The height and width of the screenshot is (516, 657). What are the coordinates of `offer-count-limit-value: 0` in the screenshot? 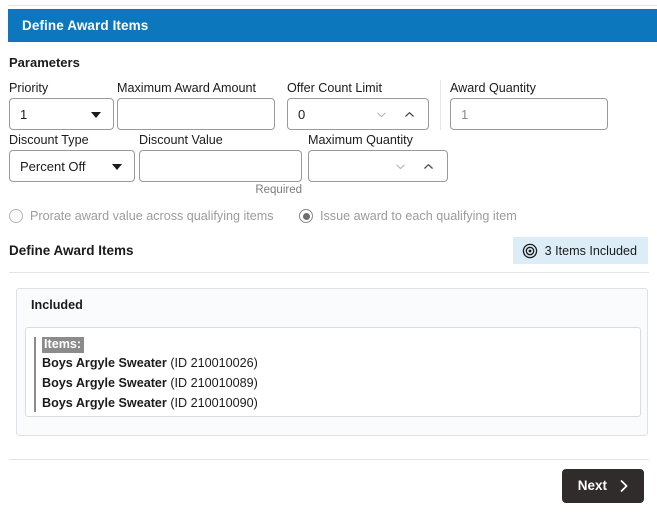 It's located at (302, 114).